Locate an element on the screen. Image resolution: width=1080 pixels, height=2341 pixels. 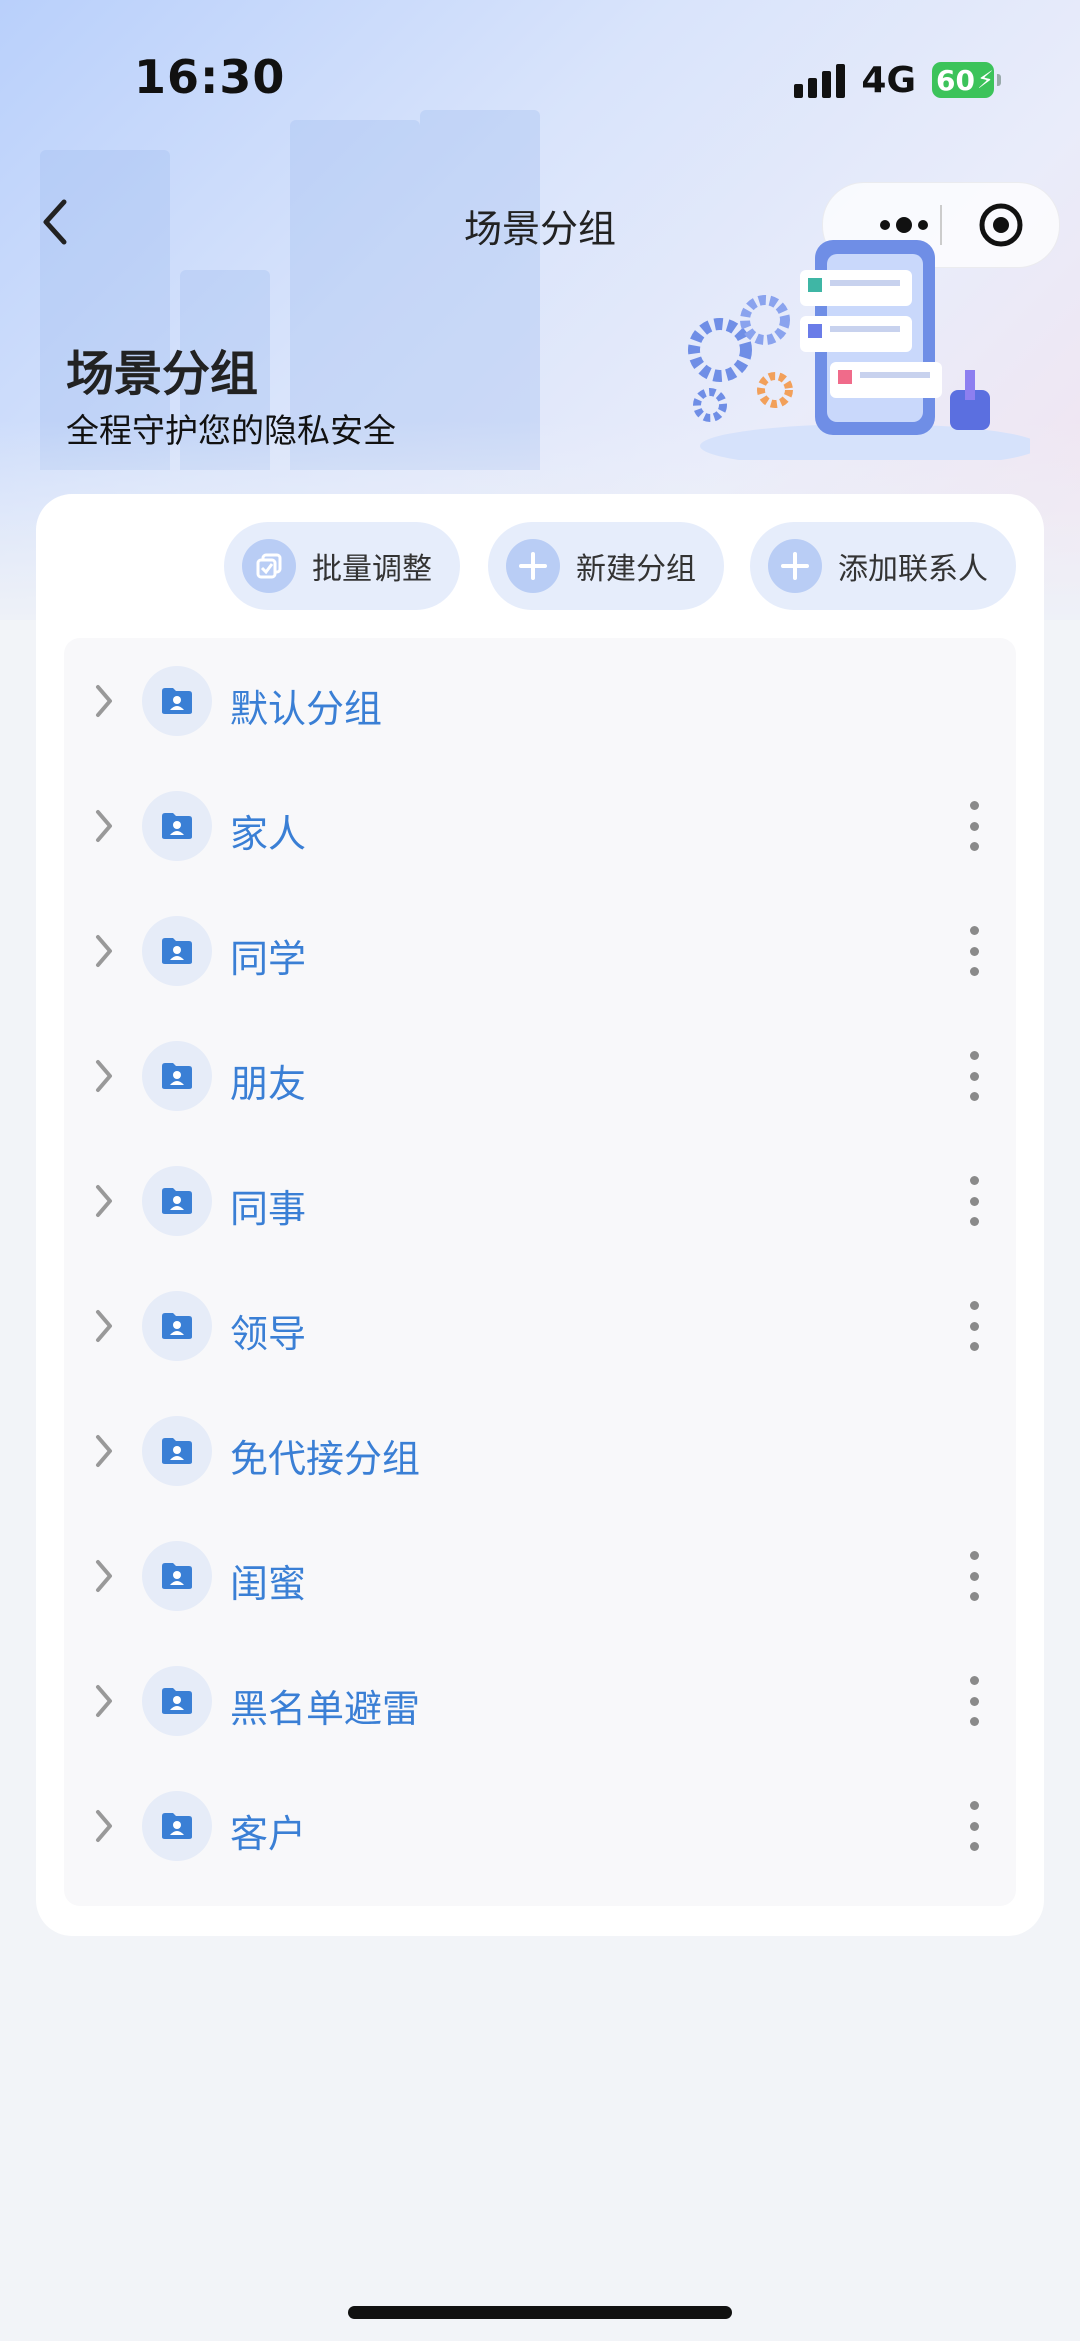
status-indicators: 4G 60 ⚡ is located at coordinates (897, 80).